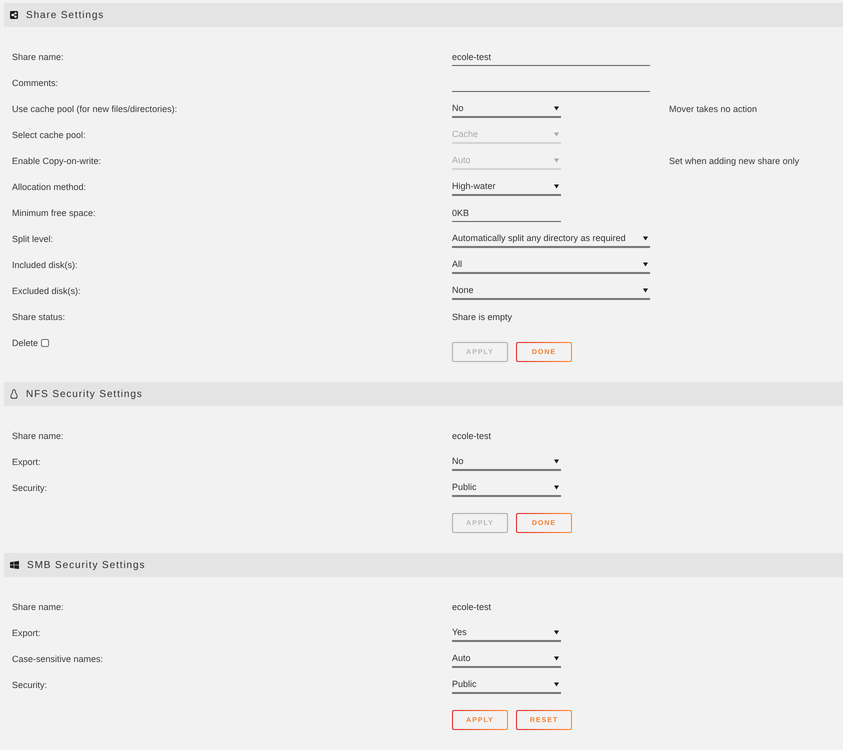 The width and height of the screenshot is (843, 750). Describe the element at coordinates (65, 15) in the screenshot. I see `section-title: Share Settings` at that location.